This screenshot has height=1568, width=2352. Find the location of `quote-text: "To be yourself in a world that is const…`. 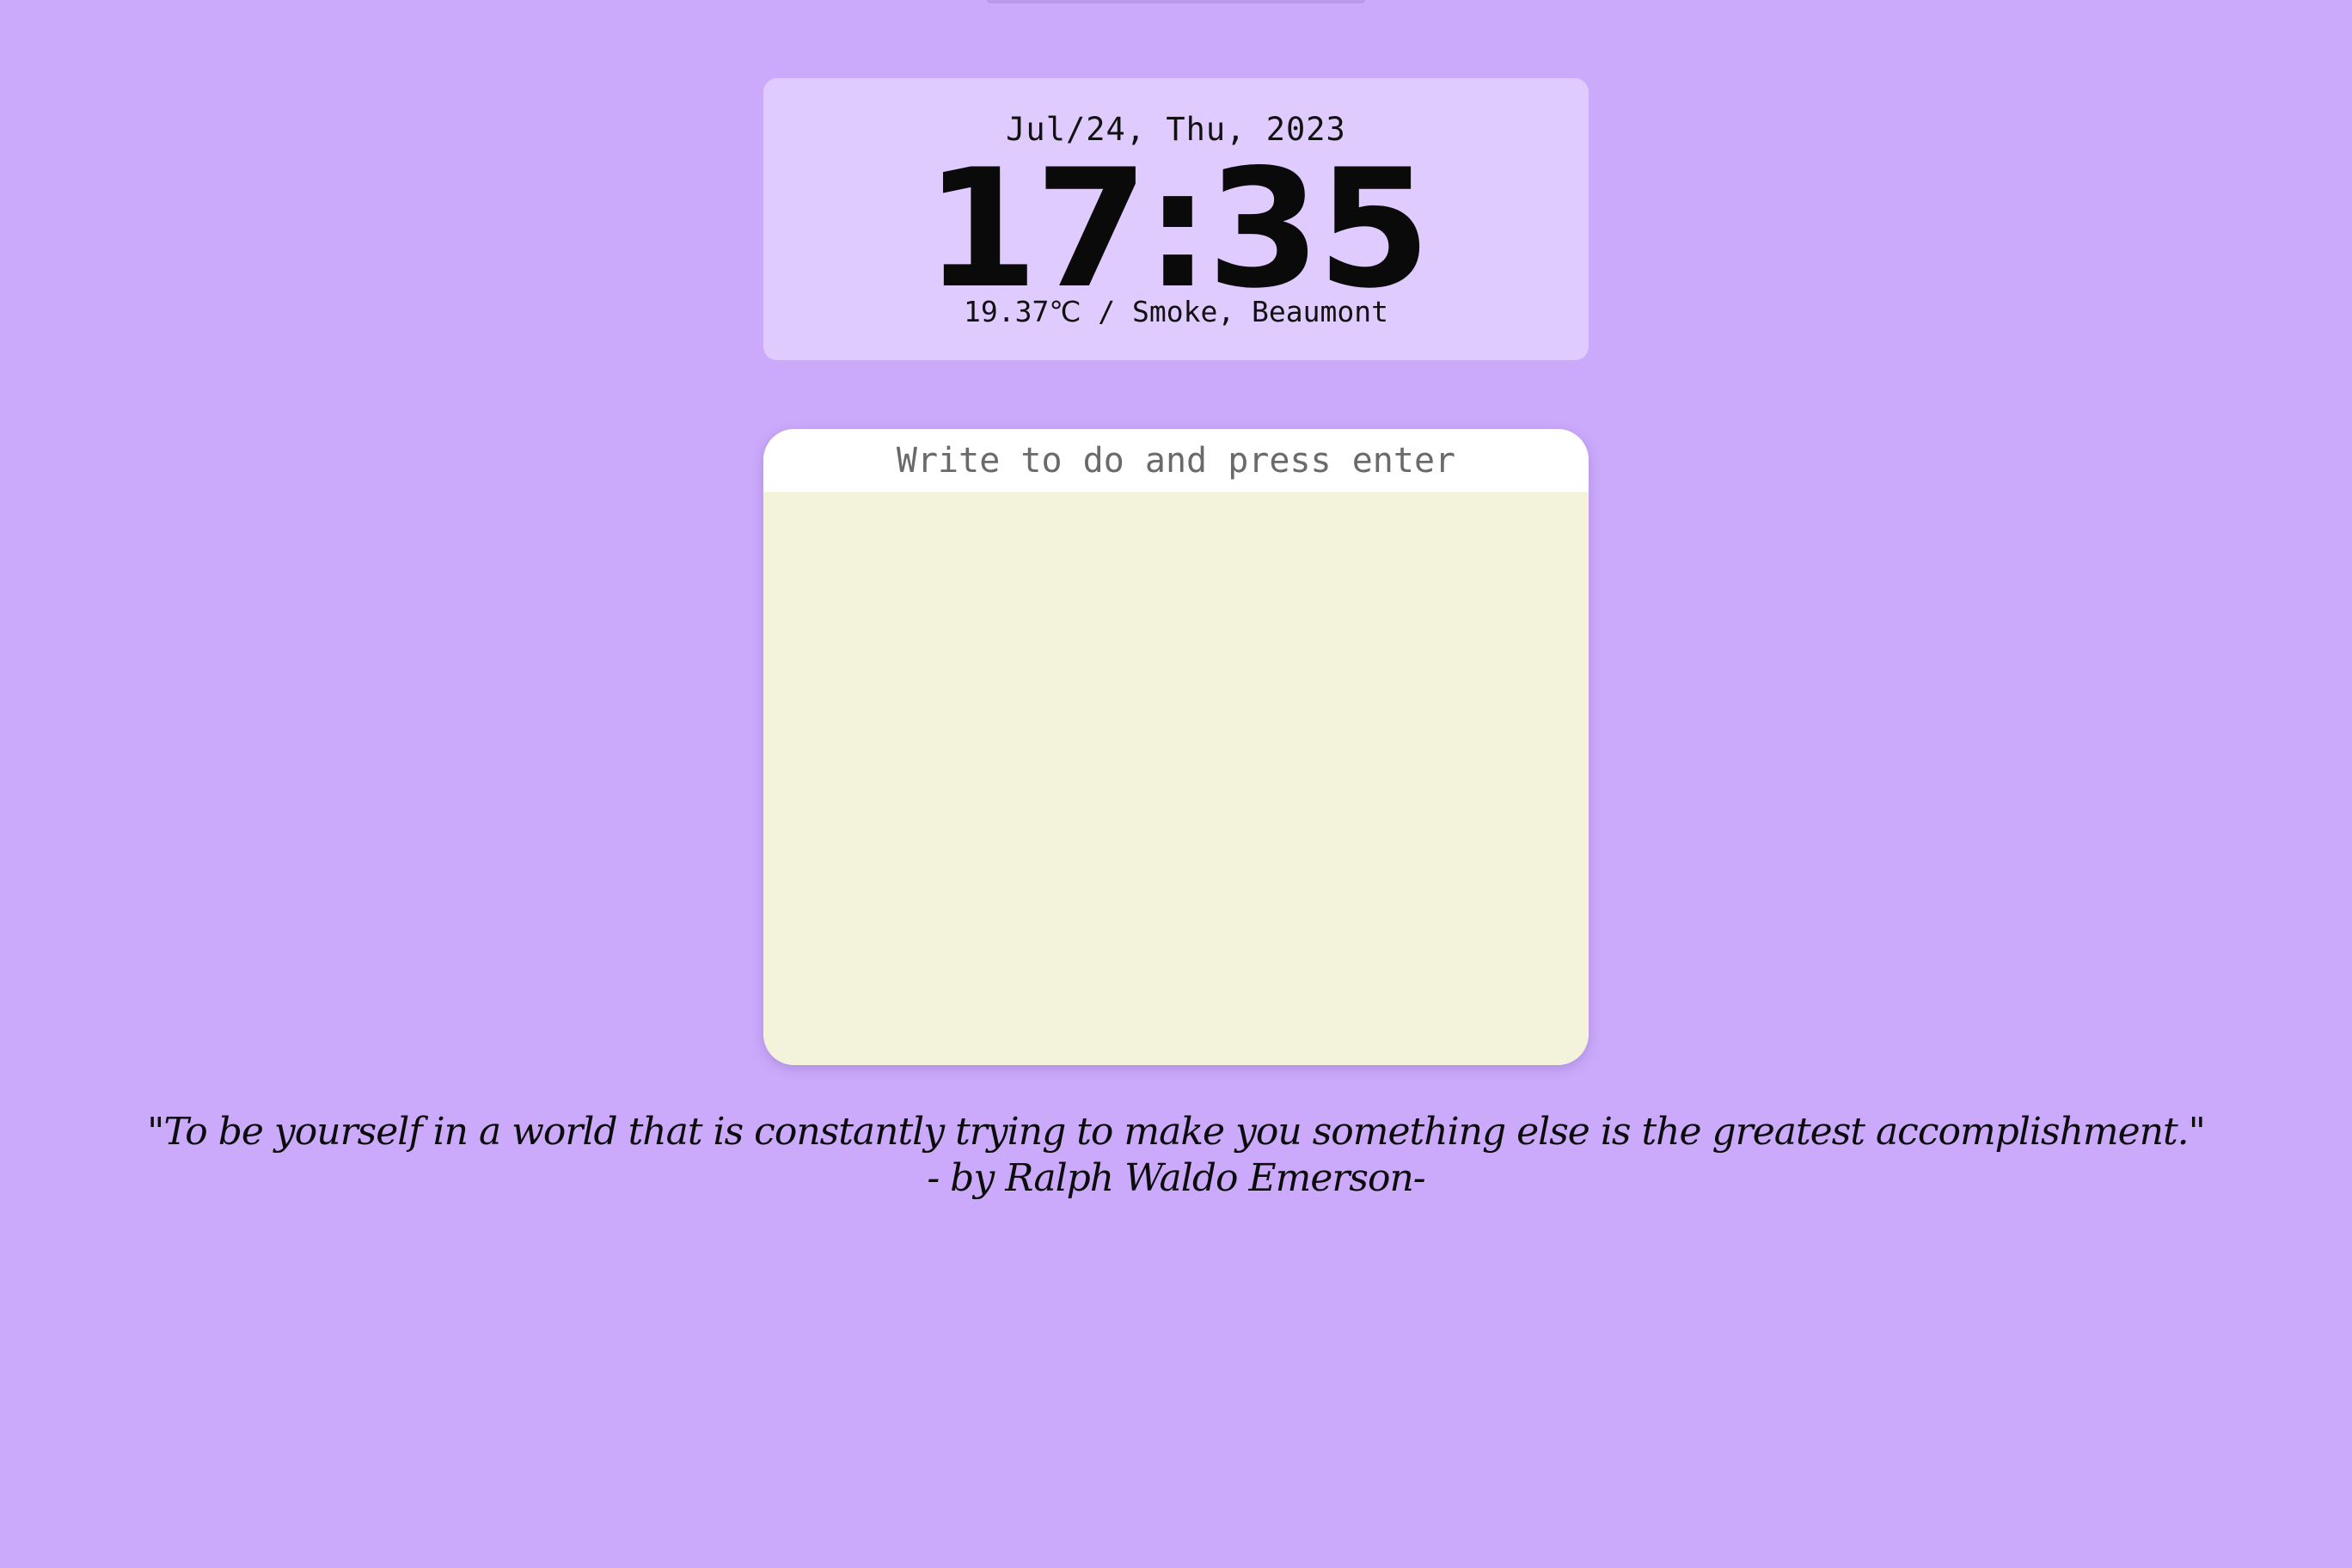

quote-text: "To be yourself in a world that is const… is located at coordinates (1176, 1132).